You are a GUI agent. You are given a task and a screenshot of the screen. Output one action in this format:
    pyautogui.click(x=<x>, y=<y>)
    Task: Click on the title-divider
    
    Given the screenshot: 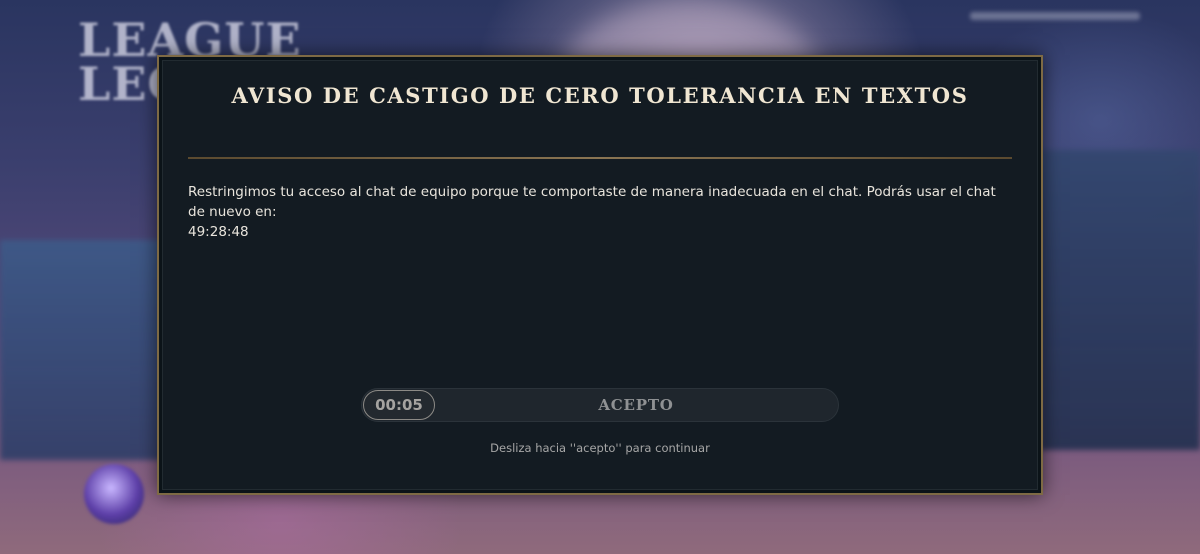 What is the action you would take?
    pyautogui.click(x=600, y=158)
    